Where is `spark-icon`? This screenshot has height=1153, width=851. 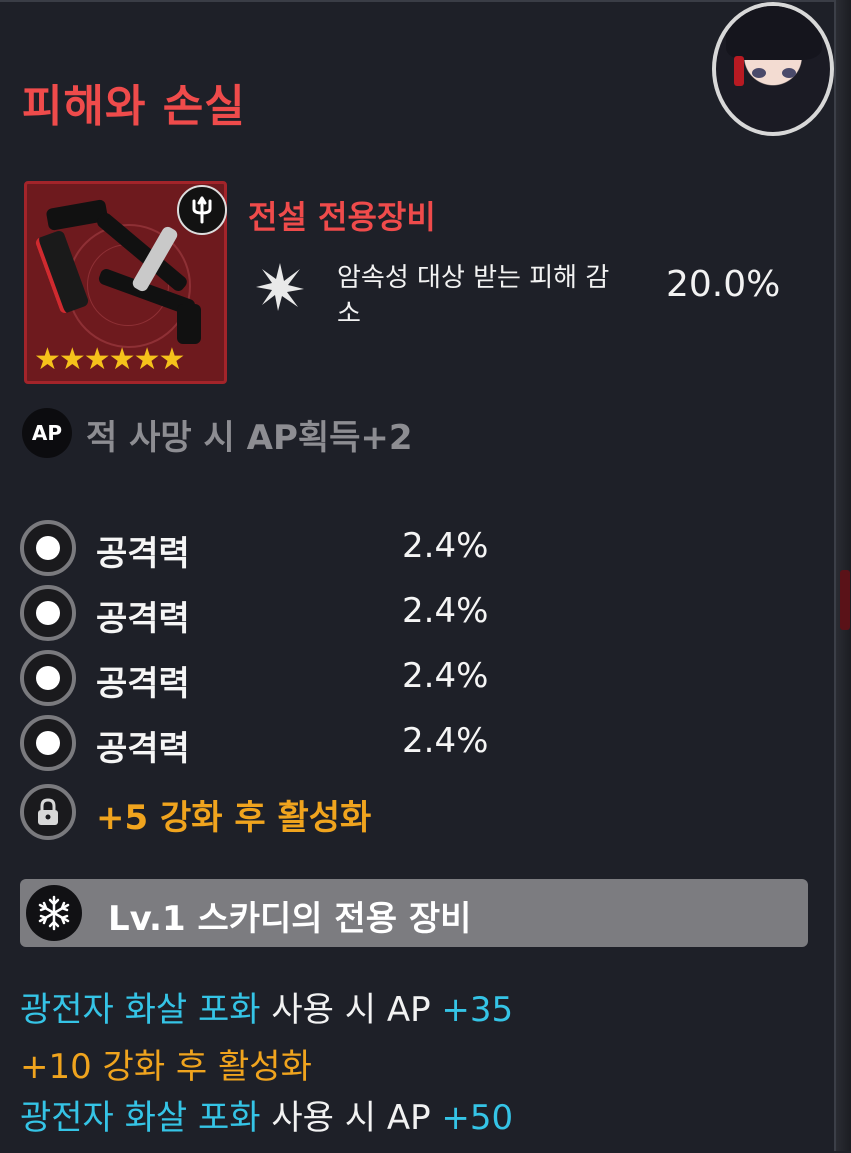
spark-icon is located at coordinates (280, 287).